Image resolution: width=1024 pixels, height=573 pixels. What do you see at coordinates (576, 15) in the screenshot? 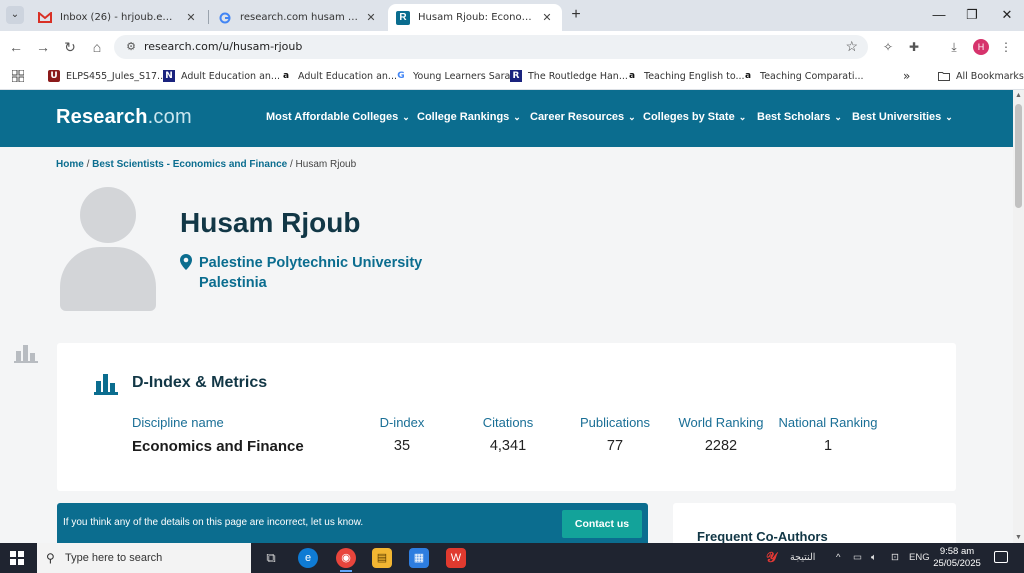
I see `new-tab-button: +` at bounding box center [576, 15].